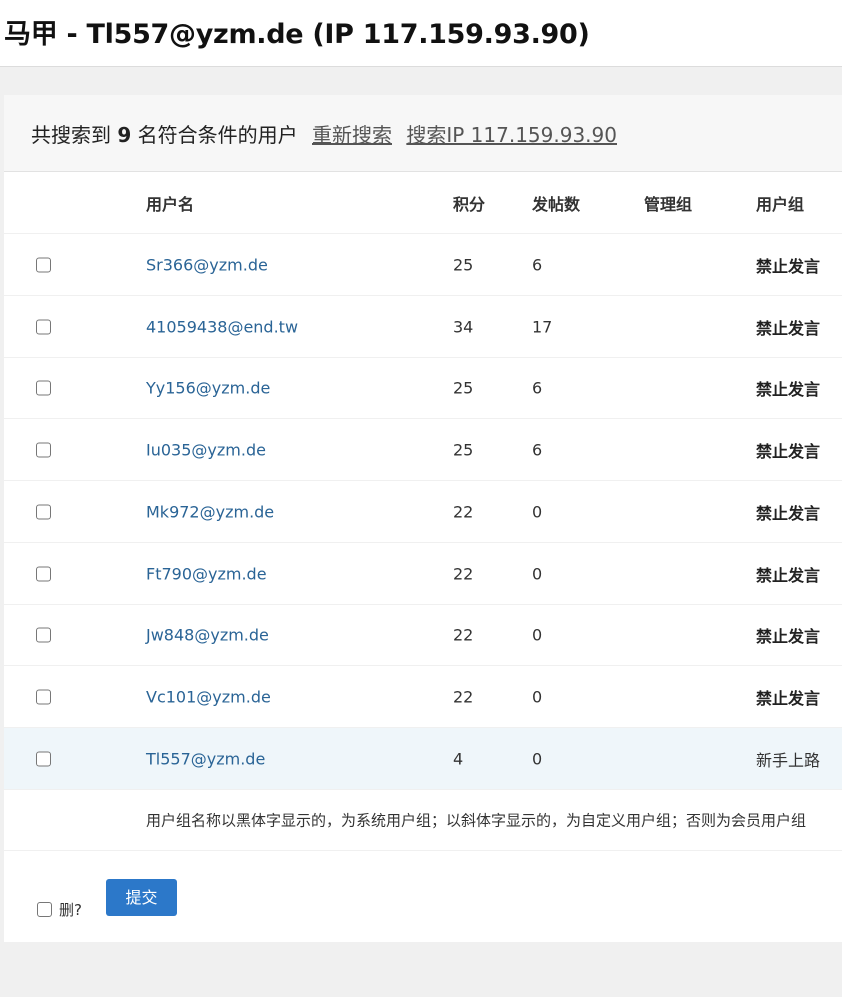 The width and height of the screenshot is (842, 997). I want to click on username-link: Mk972@yzm.de, so click(210, 511).